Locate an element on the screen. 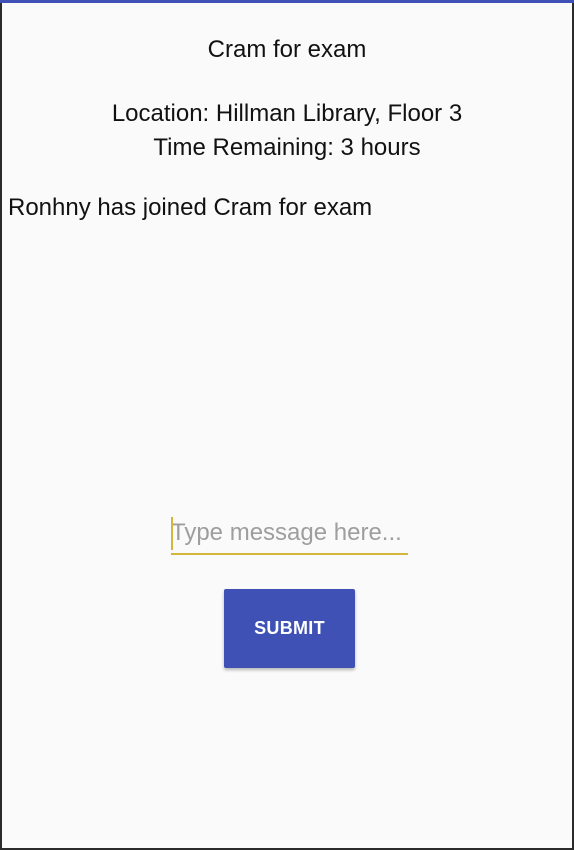 The width and height of the screenshot is (574, 850). session-title: Cram for exam is located at coordinates (287, 49).